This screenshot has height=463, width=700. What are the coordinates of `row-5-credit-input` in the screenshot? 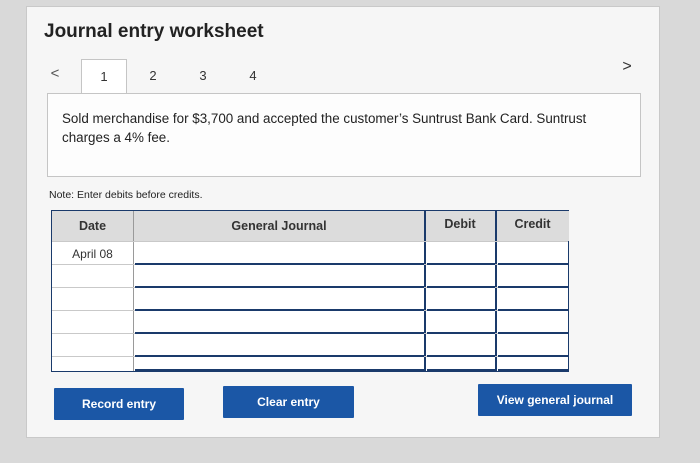 It's located at (533, 346).